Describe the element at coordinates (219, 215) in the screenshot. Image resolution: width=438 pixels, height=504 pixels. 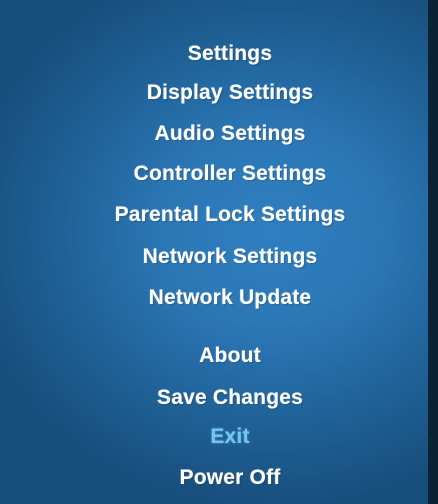
I see `menu-item-parental-lock-settings: Parental Lock Settings` at that location.